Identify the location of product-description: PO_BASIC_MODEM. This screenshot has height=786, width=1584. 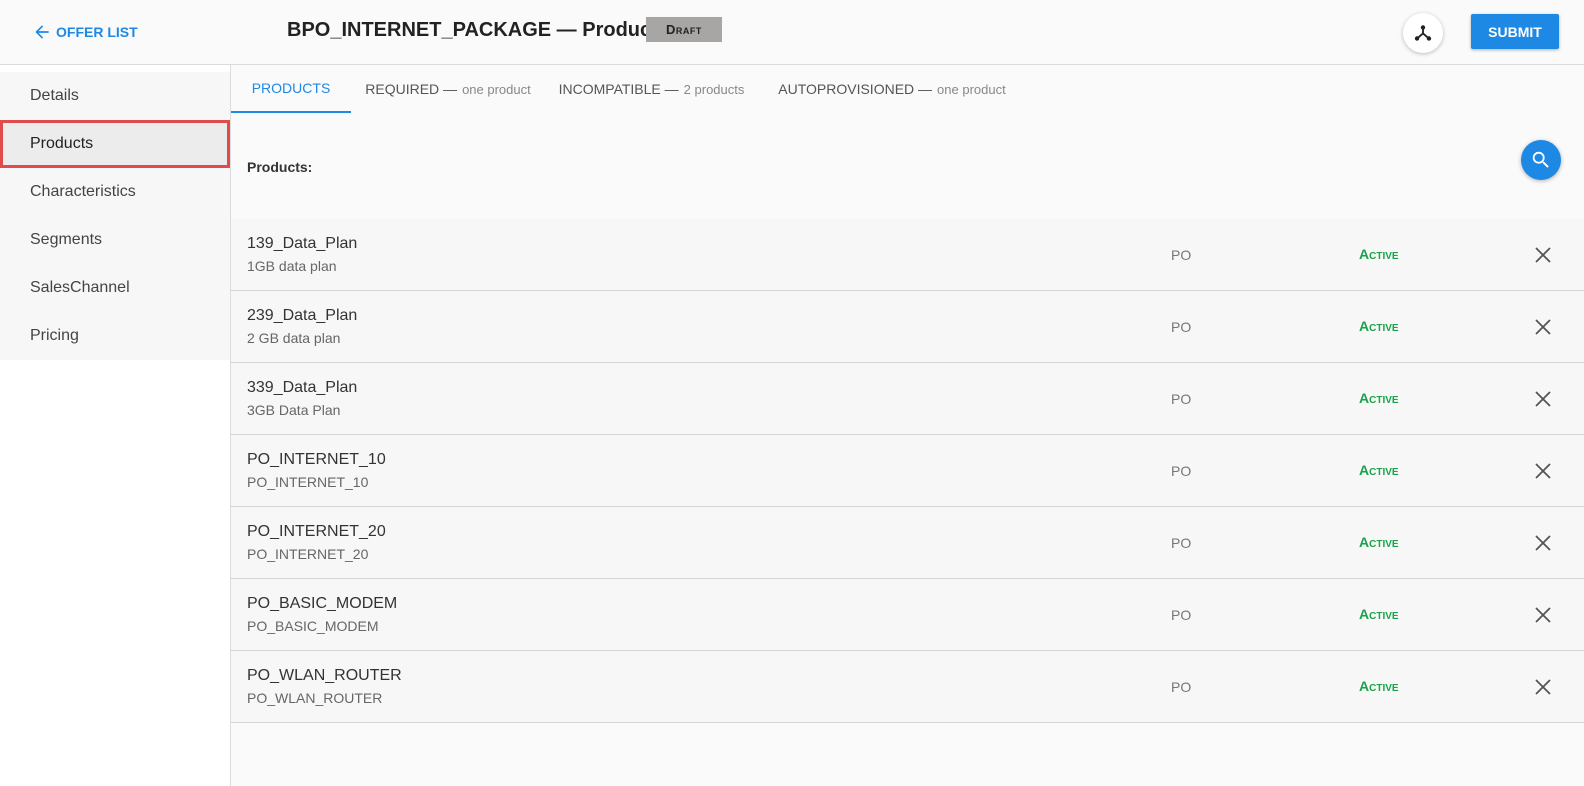
(313, 626).